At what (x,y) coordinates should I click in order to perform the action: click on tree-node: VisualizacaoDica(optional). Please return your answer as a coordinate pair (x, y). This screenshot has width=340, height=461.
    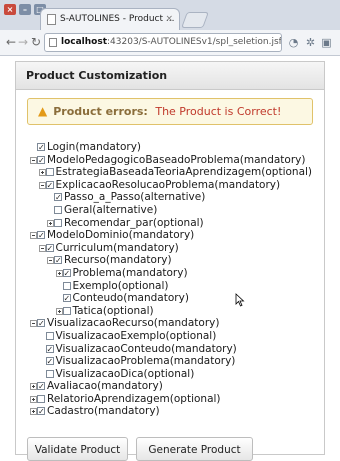
    Looking at the image, I should click on (171, 374).